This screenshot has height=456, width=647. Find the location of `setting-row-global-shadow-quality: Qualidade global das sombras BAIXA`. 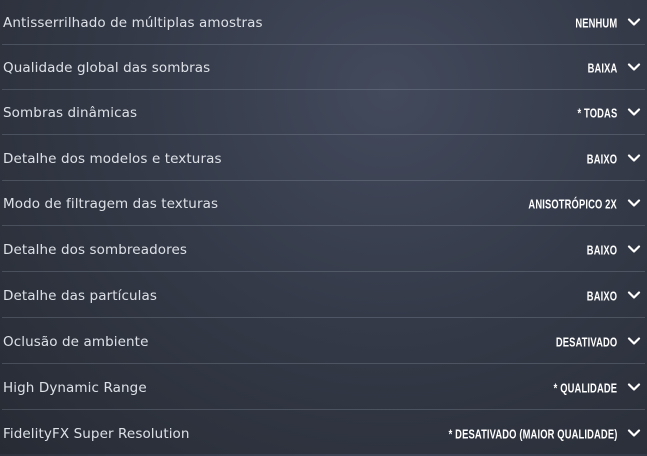

setting-row-global-shadow-quality: Qualidade global das sombras BAIXA is located at coordinates (323, 67).